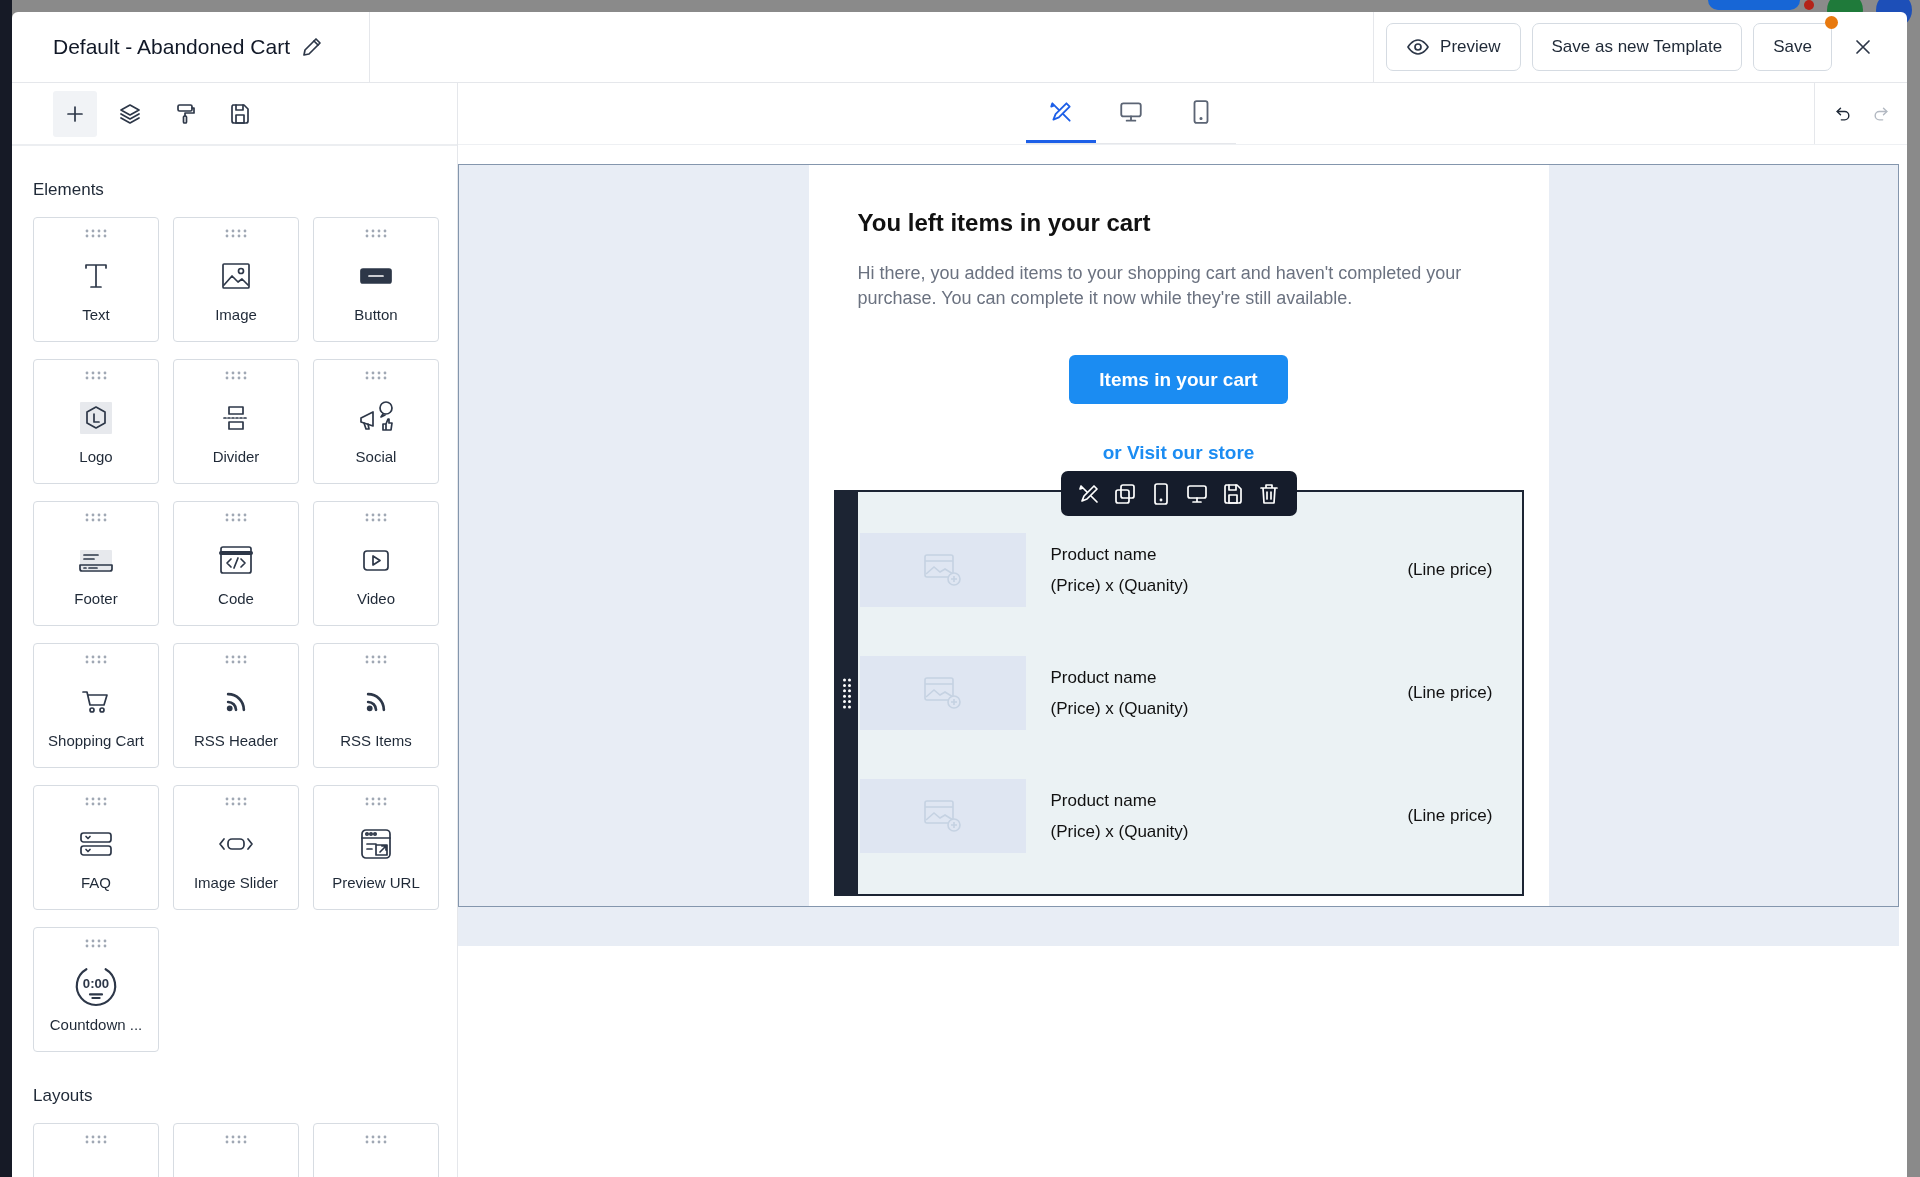 Image resolution: width=1920 pixels, height=1177 pixels. What do you see at coordinates (236, 279) in the screenshot?
I see `element-card: Image` at bounding box center [236, 279].